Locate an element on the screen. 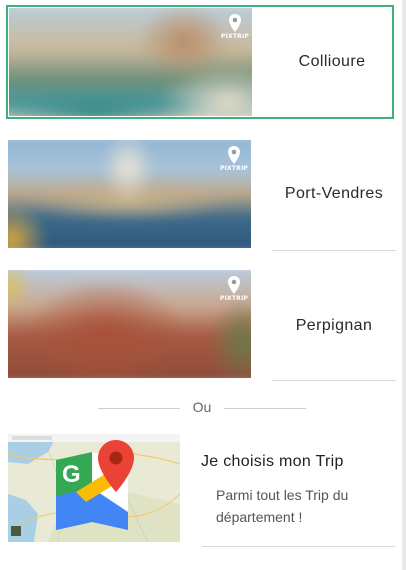 Image resolution: width=406 pixels, height=570 pixels. scrollbar is located at coordinates (404, 285).